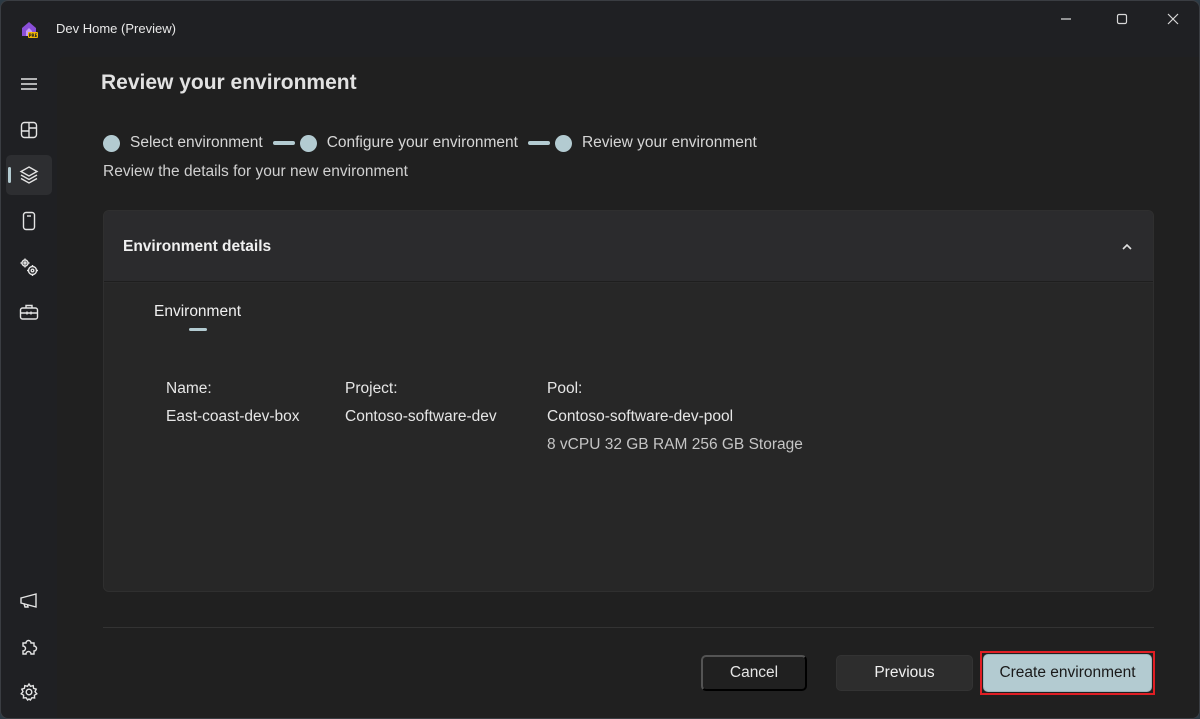 This screenshot has height=719, width=1200. I want to click on field-name-label: Name:, so click(189, 388).